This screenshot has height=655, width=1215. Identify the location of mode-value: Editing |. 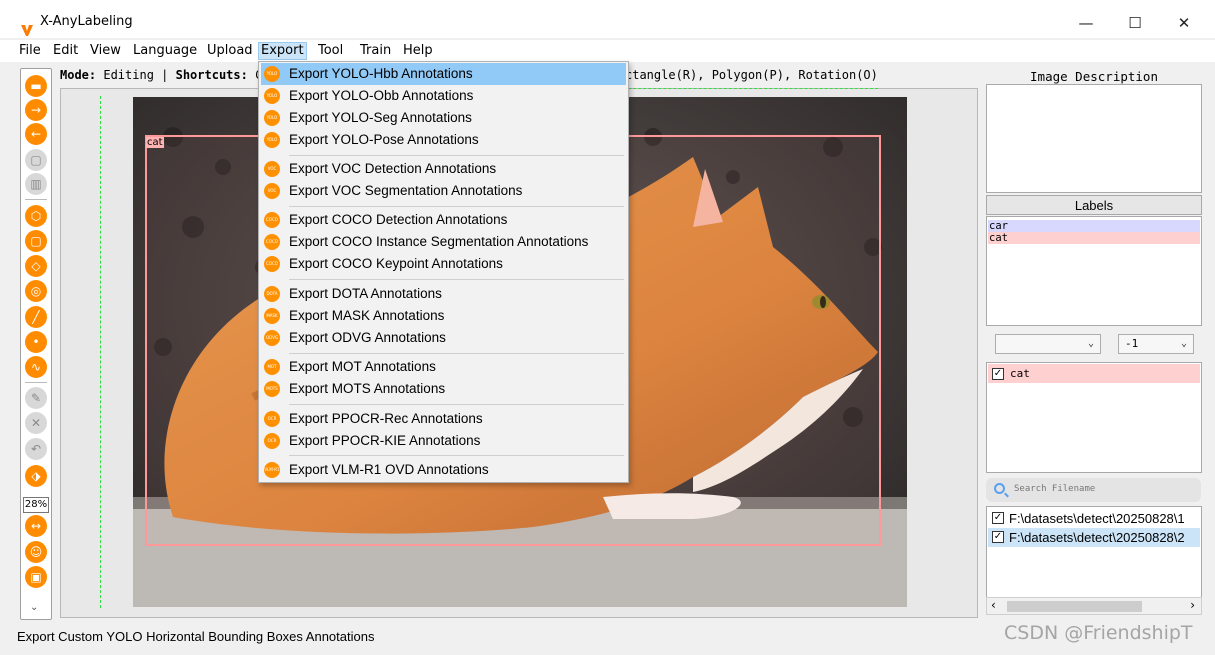
(136, 75).